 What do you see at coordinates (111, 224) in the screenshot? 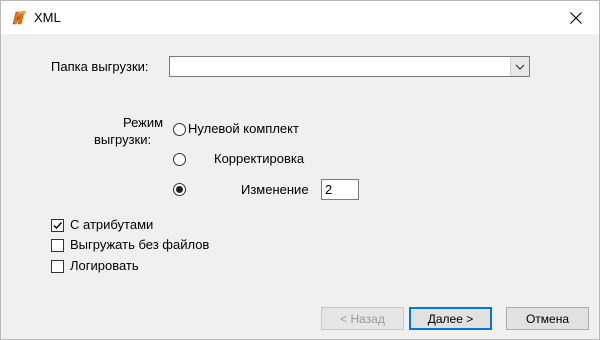
I see `checkbox-with-attributes-label: С атрибутами` at bounding box center [111, 224].